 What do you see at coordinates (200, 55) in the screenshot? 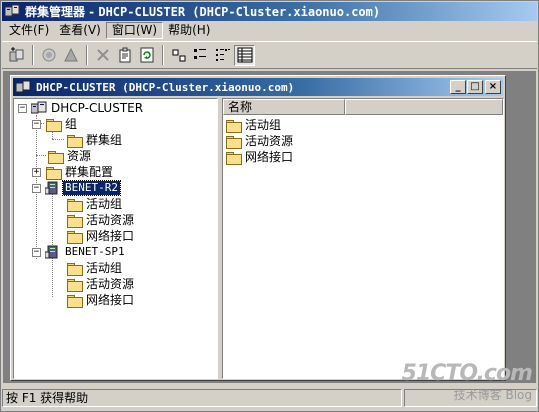
I see `small-icons-view-icon` at bounding box center [200, 55].